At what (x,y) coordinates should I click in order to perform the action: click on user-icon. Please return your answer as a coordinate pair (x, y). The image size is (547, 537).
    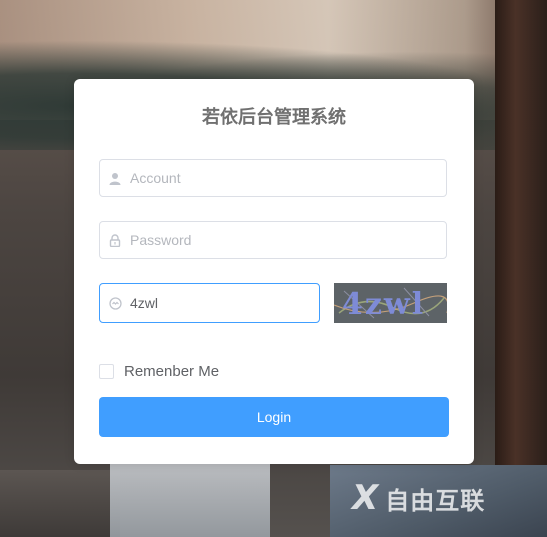
    Looking at the image, I should click on (115, 178).